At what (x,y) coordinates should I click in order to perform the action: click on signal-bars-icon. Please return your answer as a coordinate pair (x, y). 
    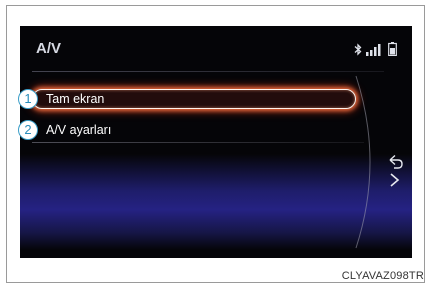
    Looking at the image, I should click on (373, 50).